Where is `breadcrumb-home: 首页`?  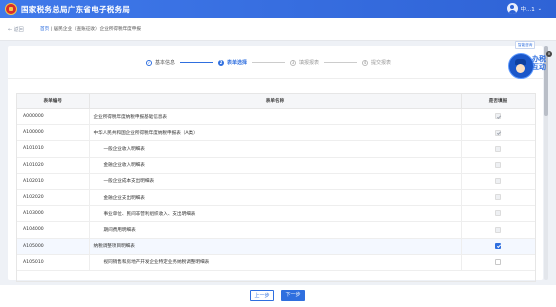 breadcrumb-home: 首页 is located at coordinates (44, 29).